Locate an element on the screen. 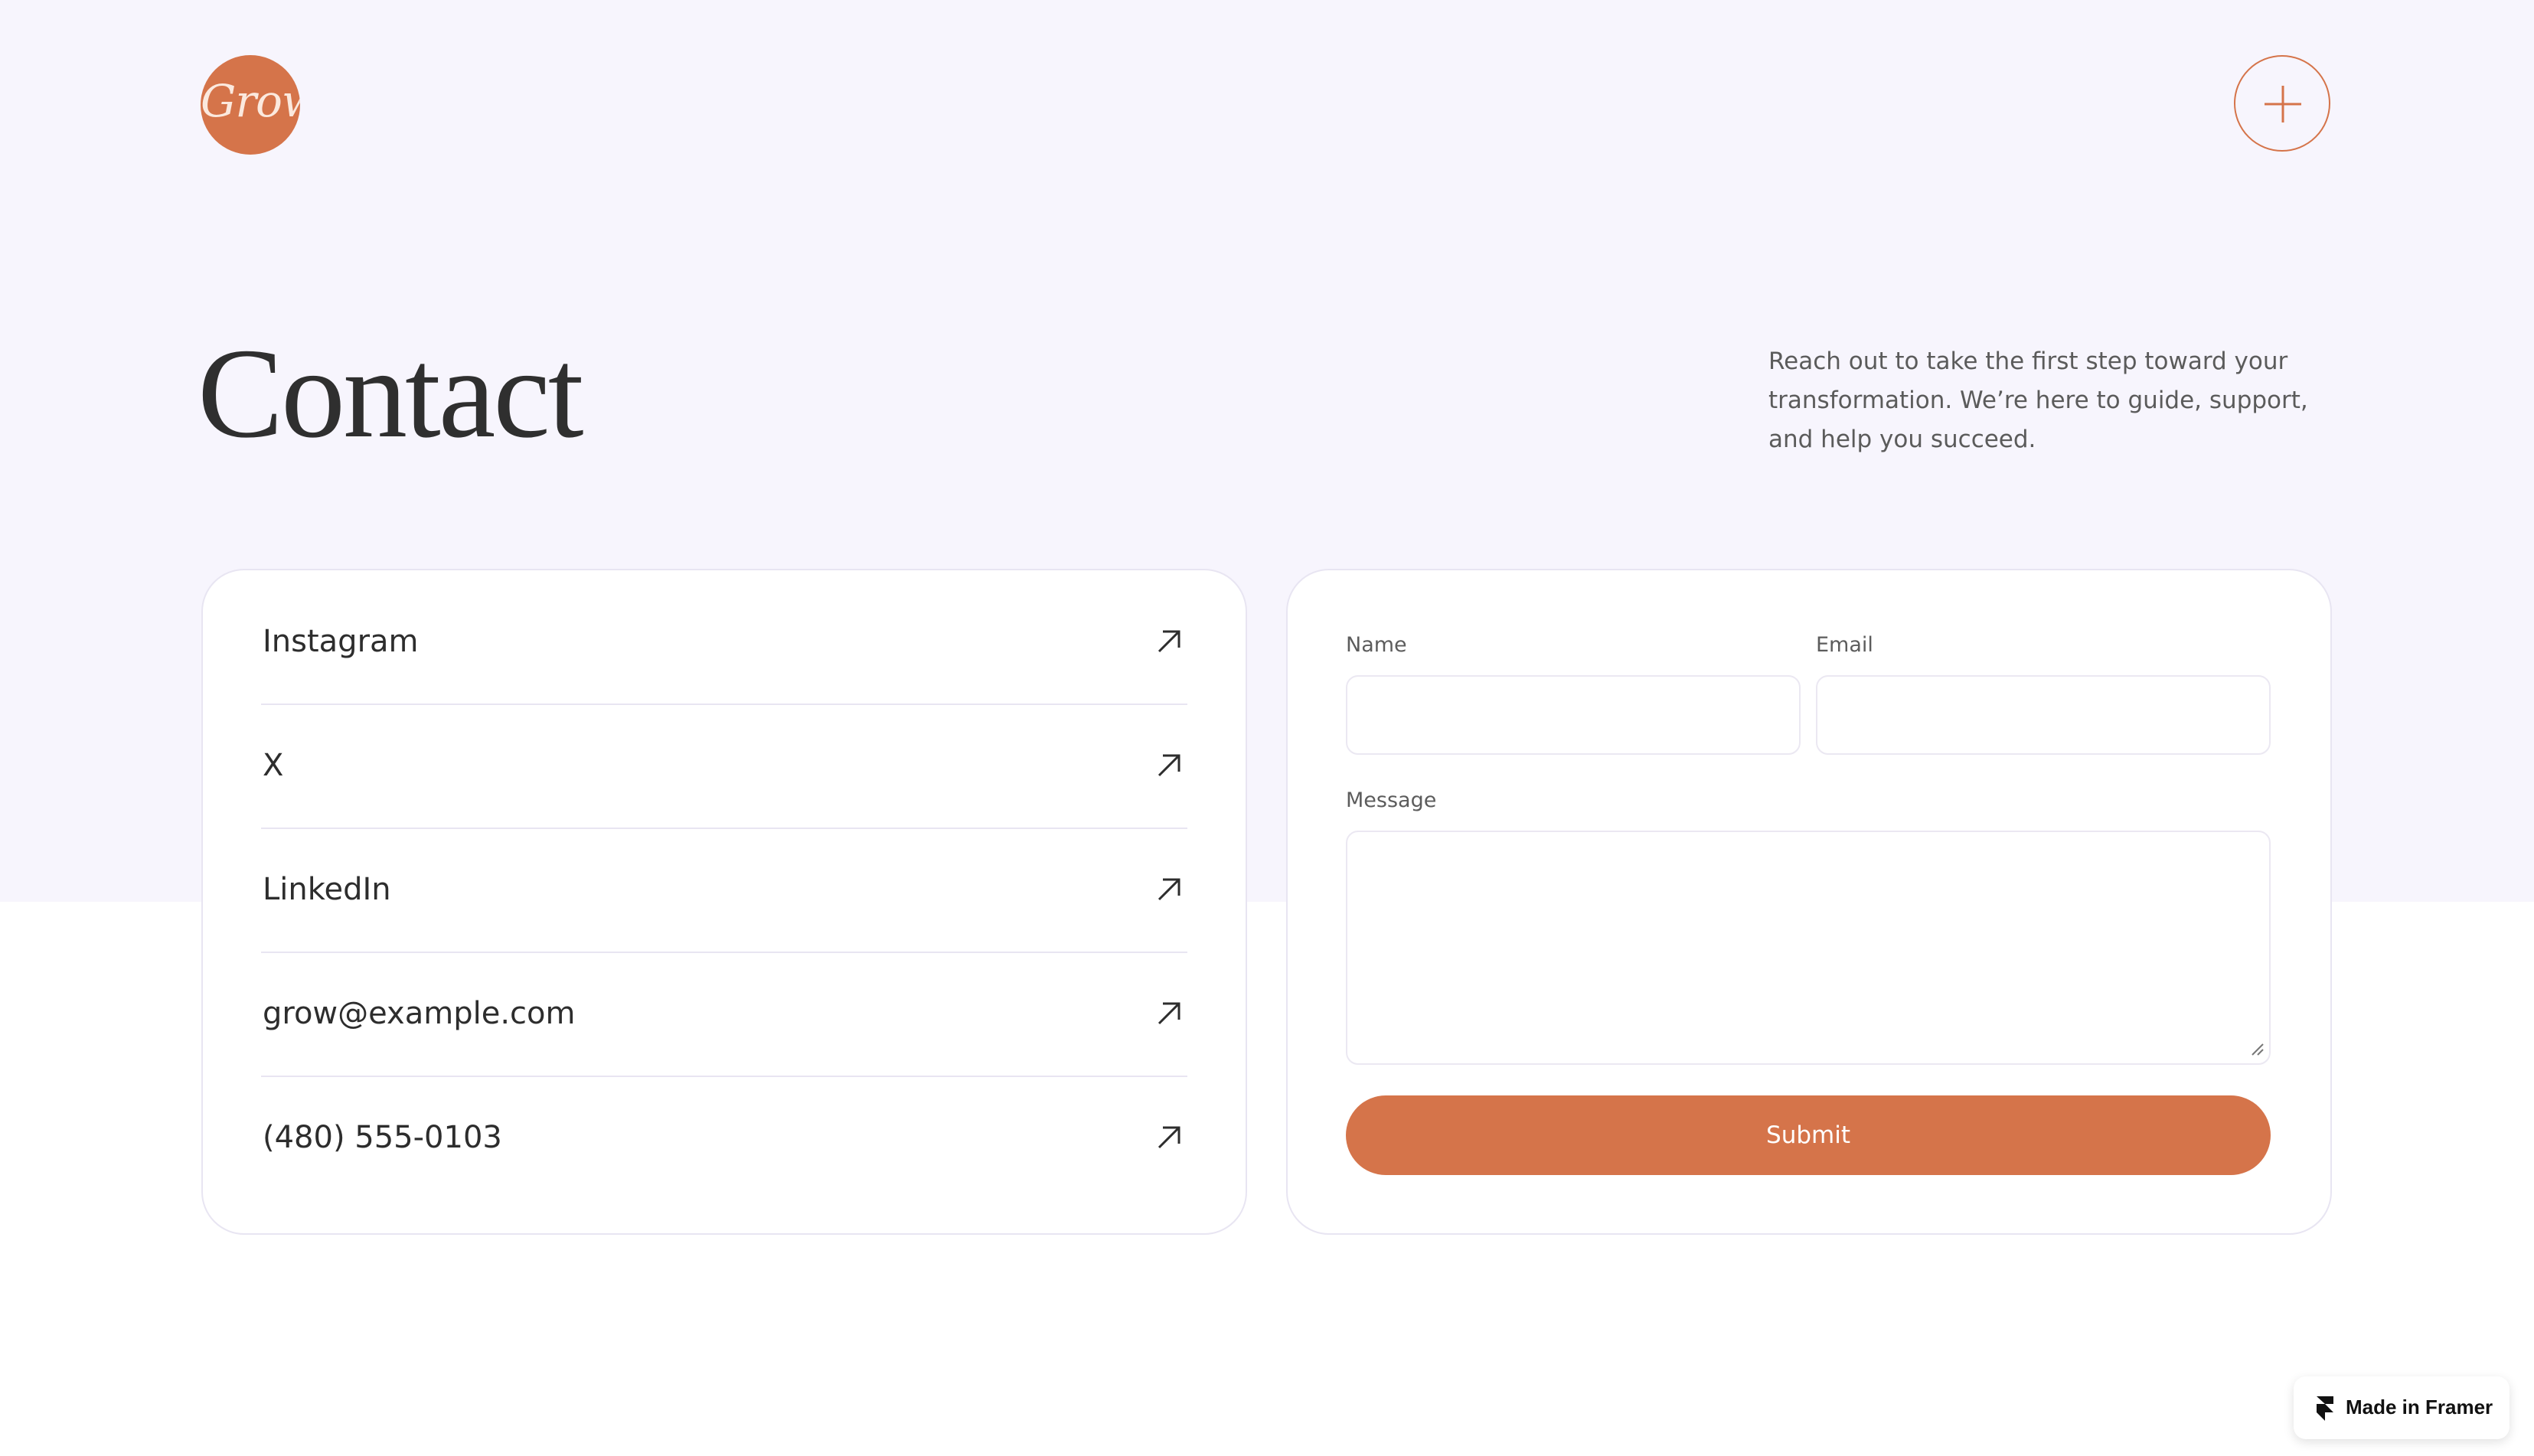 Image resolution: width=2534 pixels, height=1456 pixels. link-label: grow@example.com is located at coordinates (419, 1013).